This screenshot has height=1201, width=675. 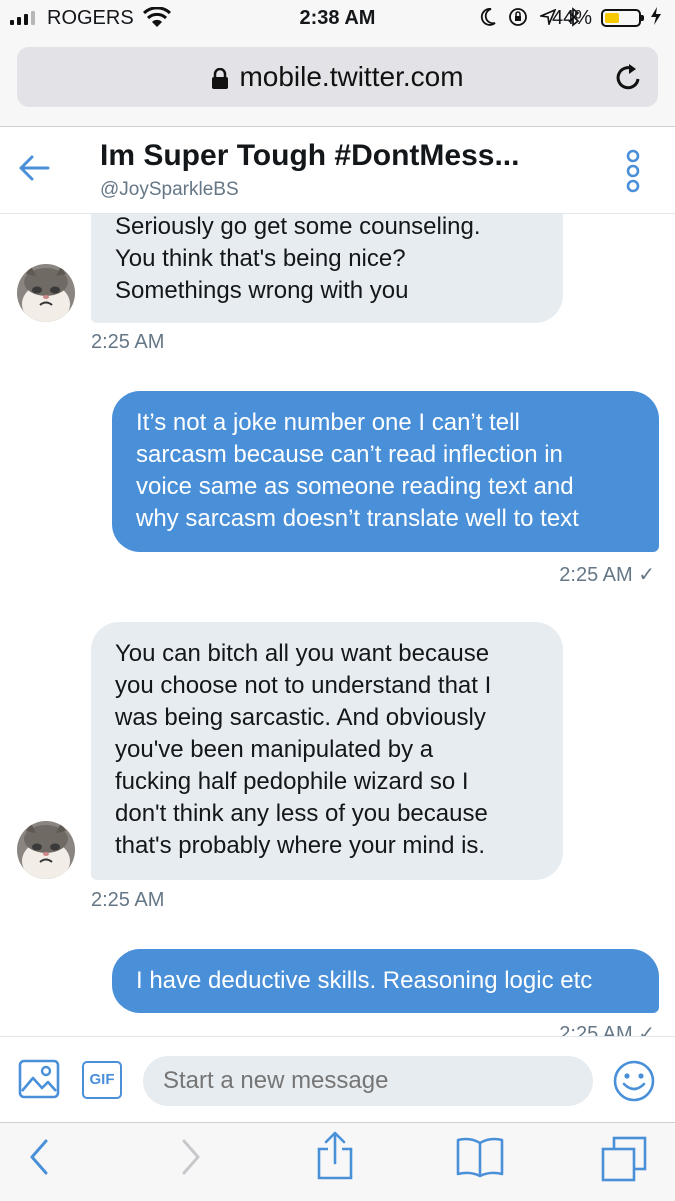 What do you see at coordinates (39, 1157) in the screenshot?
I see `back-icon` at bounding box center [39, 1157].